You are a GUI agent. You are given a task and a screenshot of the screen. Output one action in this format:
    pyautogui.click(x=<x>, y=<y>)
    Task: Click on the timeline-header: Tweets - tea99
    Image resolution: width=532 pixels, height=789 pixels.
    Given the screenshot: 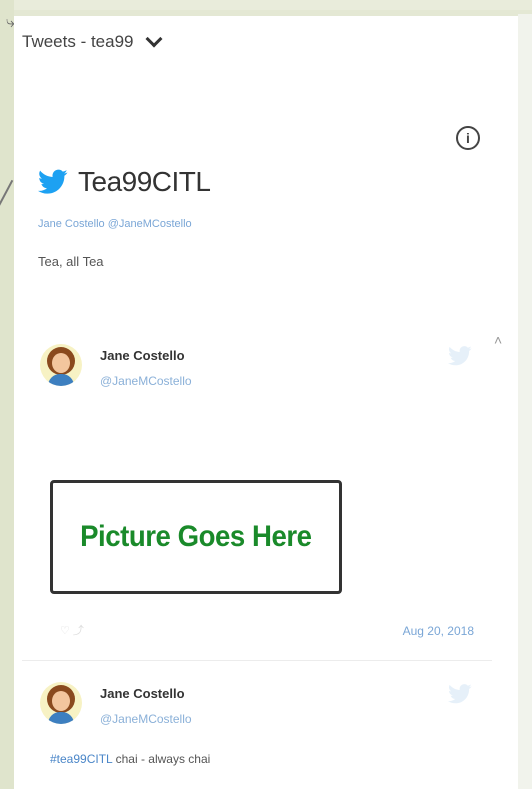 What is the action you would take?
    pyautogui.click(x=92, y=41)
    